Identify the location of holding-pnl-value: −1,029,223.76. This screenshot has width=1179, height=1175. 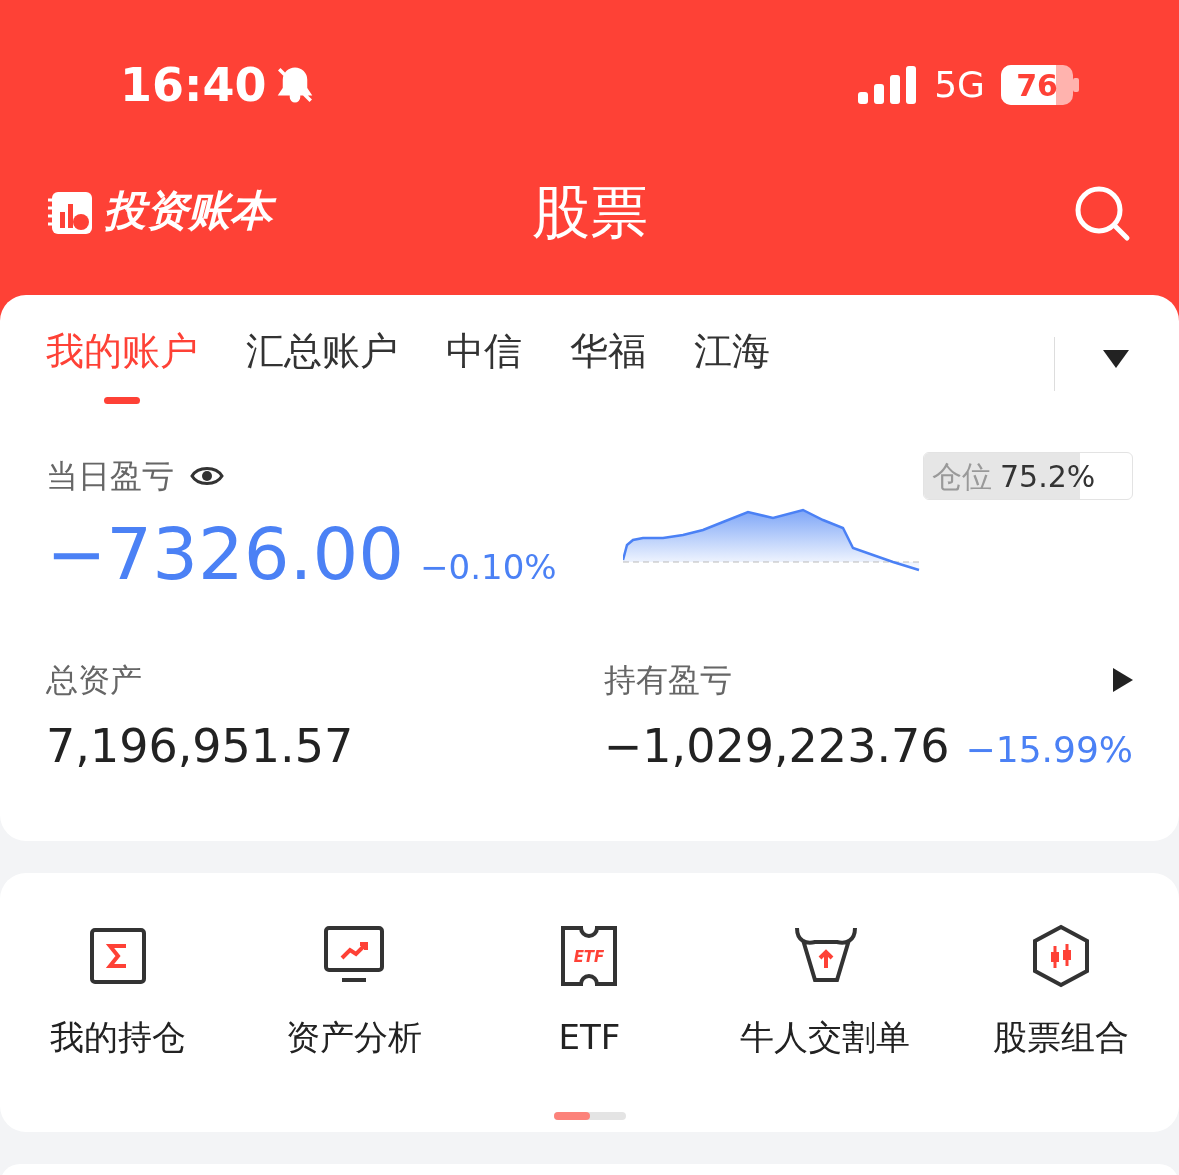
(776, 746).